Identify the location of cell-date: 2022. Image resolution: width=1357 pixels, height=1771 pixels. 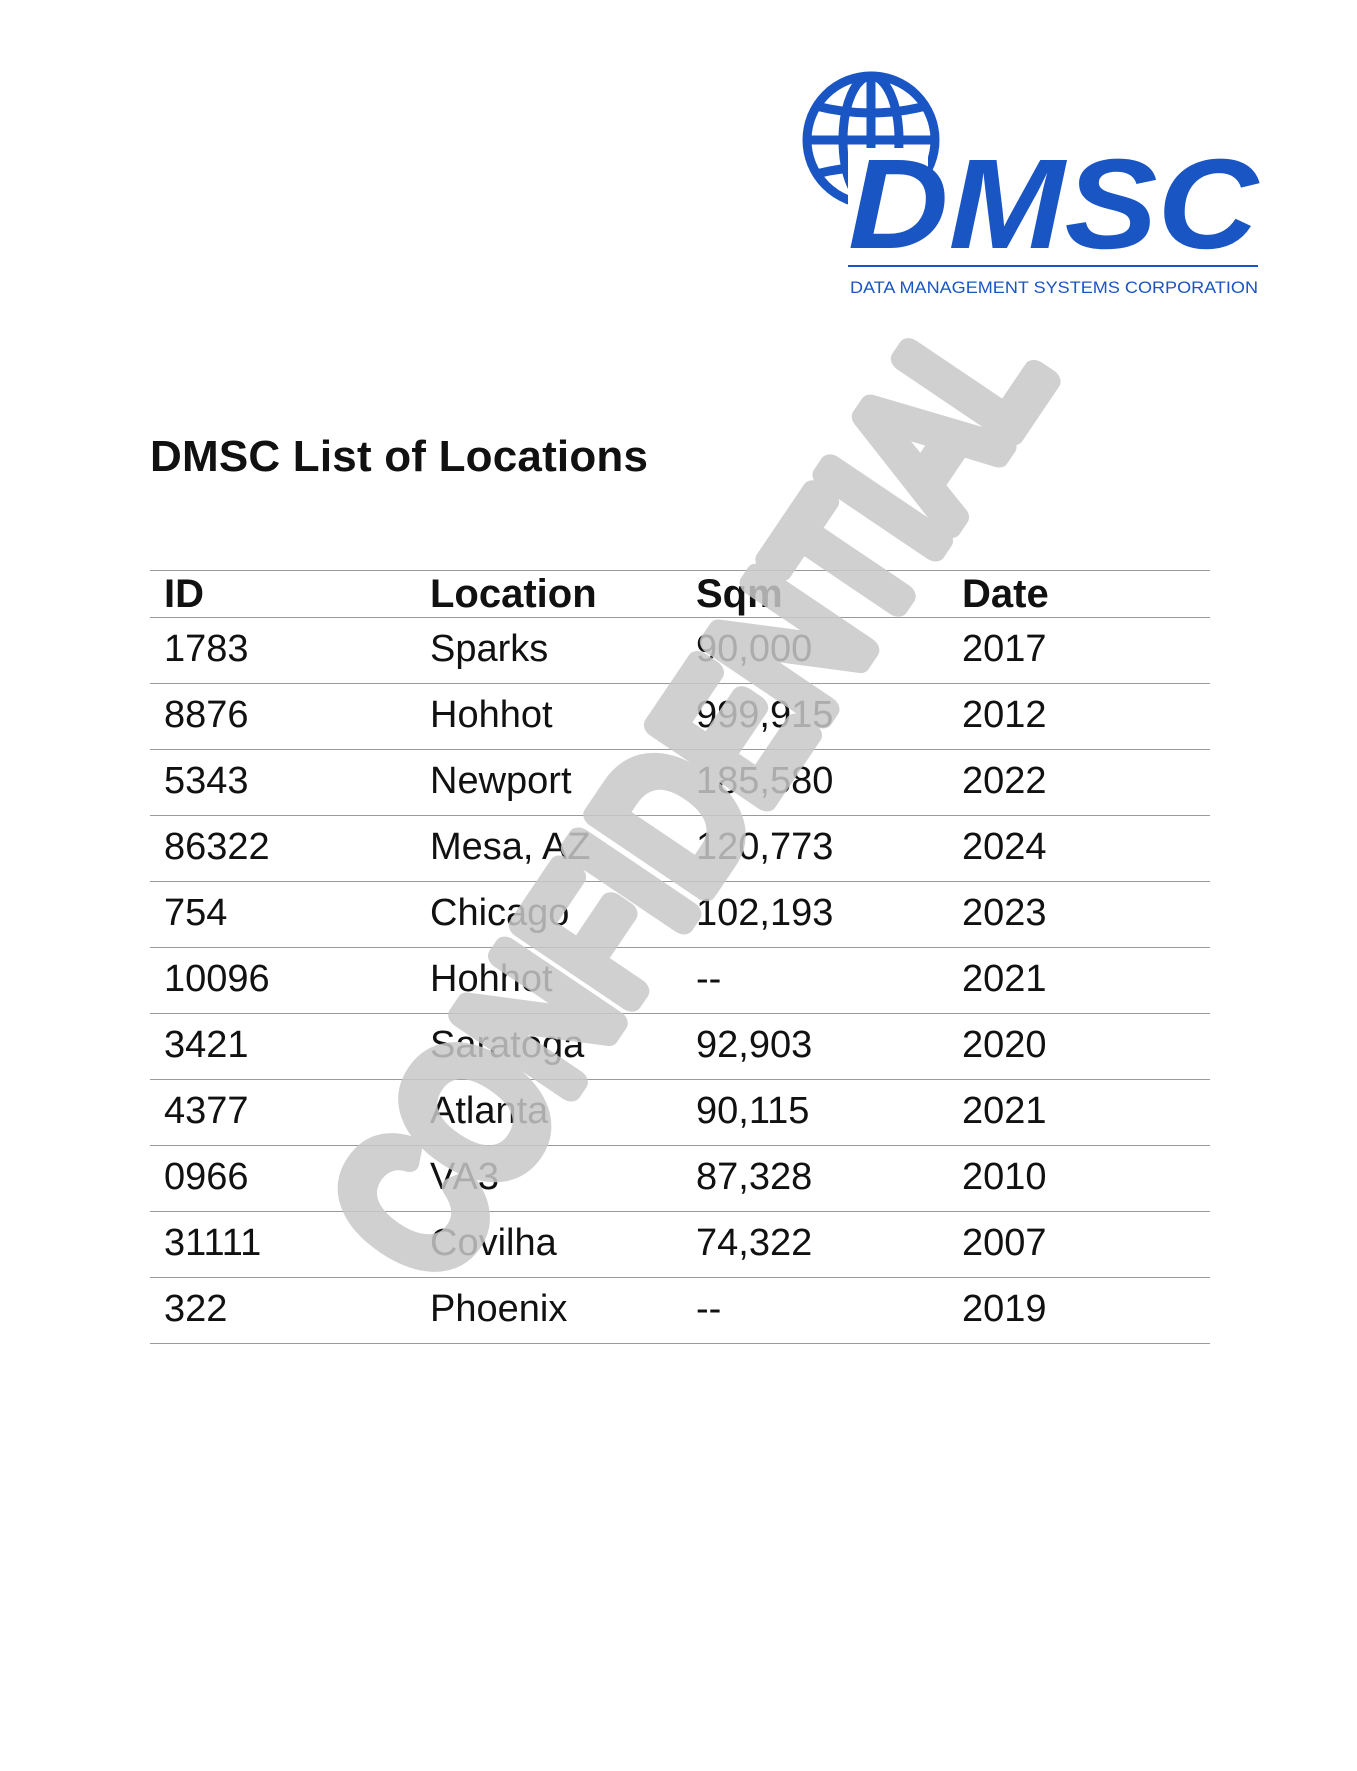
(1004, 781).